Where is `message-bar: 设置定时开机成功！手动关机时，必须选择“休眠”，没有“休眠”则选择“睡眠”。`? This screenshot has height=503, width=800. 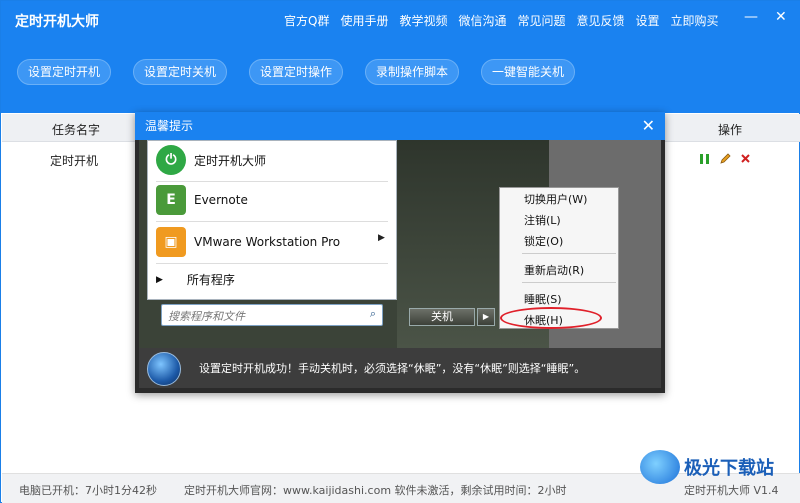 message-bar: 设置定时开机成功！手动关机时，必须选择“休眠”，没有“休眠”则选择“睡眠”。 is located at coordinates (400, 368).